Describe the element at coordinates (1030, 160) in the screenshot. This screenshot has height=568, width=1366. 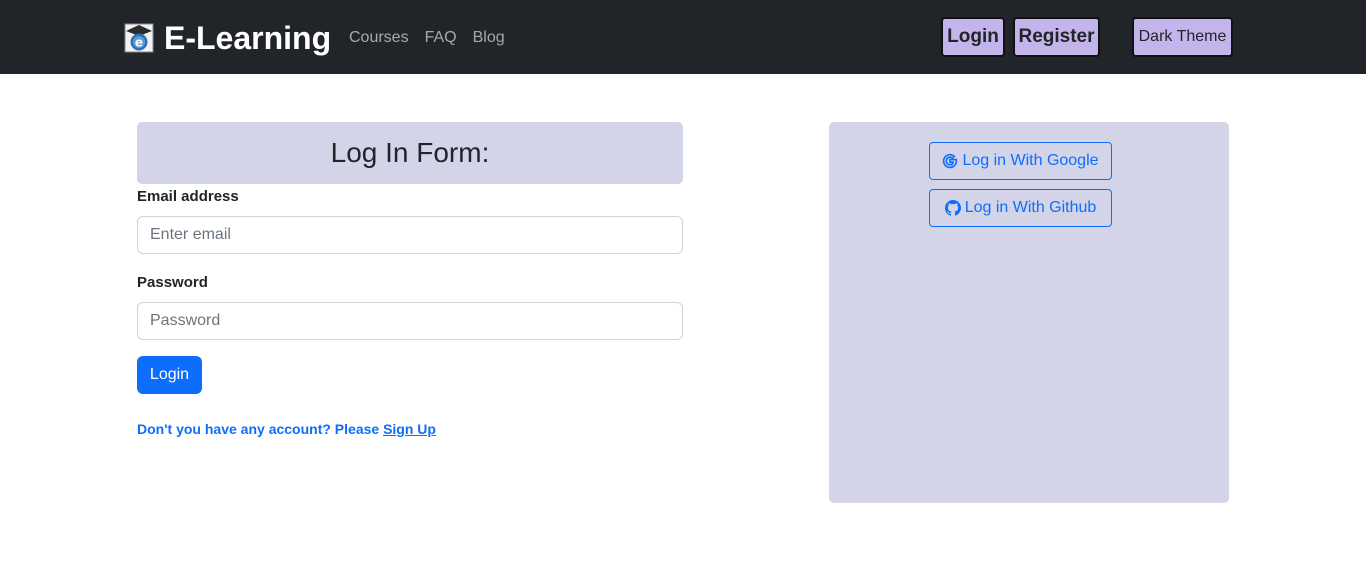
I see `google-login-label: Log in With Google` at that location.